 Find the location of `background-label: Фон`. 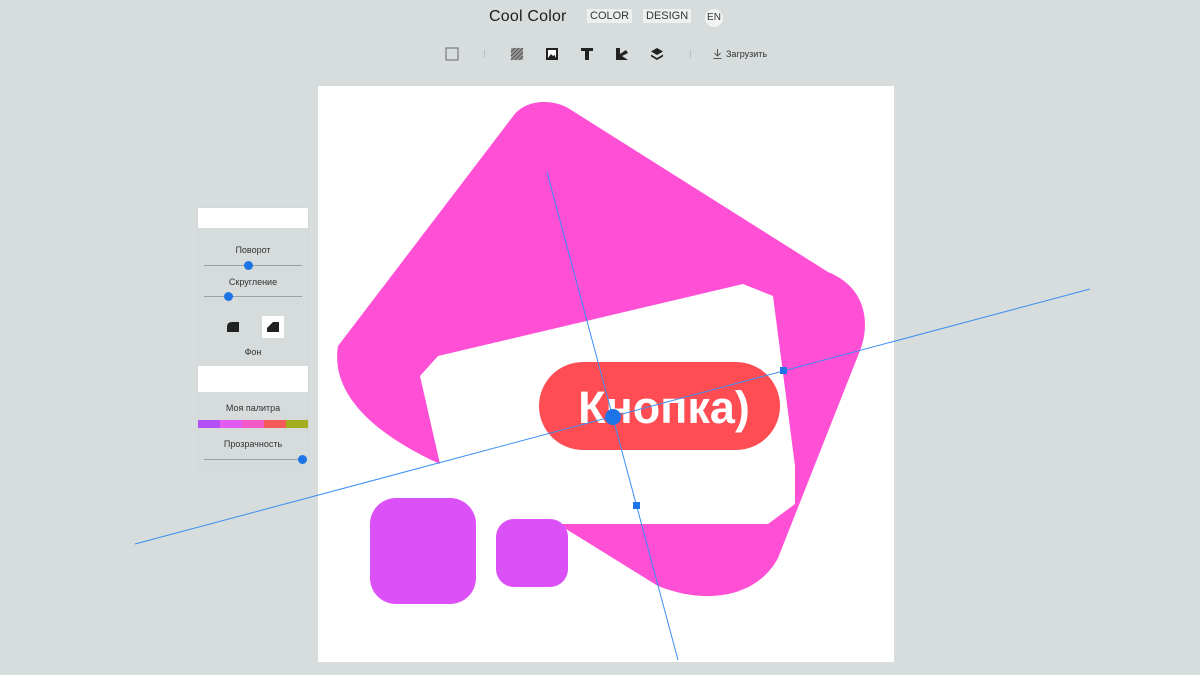

background-label: Фон is located at coordinates (253, 352).